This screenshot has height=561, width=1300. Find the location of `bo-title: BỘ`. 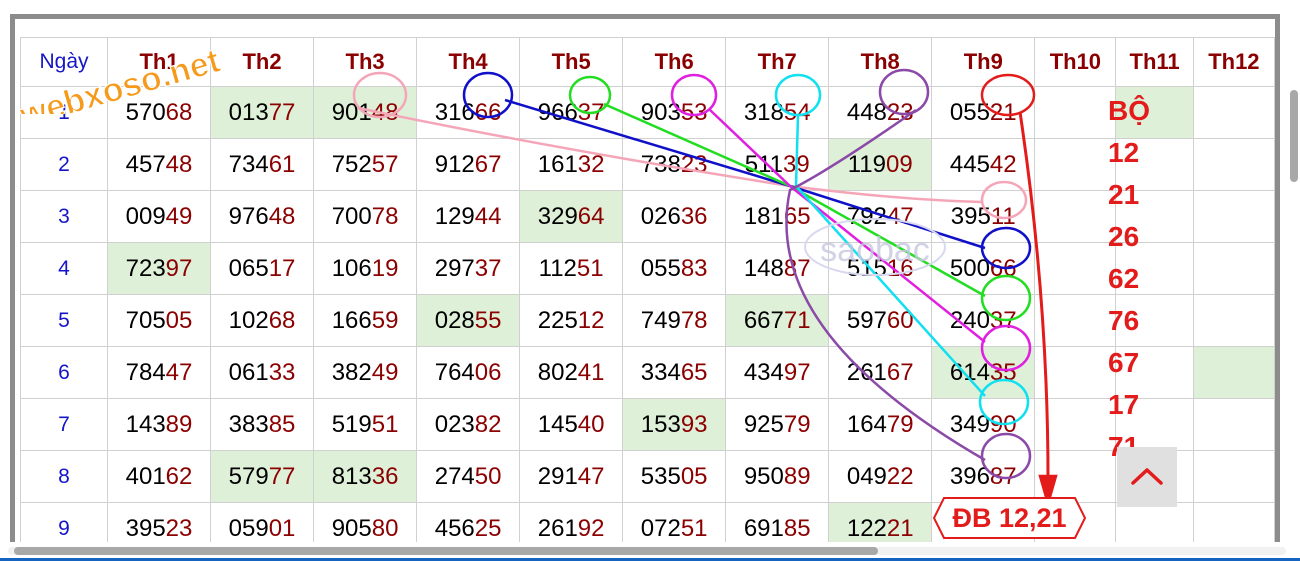

bo-title: BỘ is located at coordinates (1129, 110).